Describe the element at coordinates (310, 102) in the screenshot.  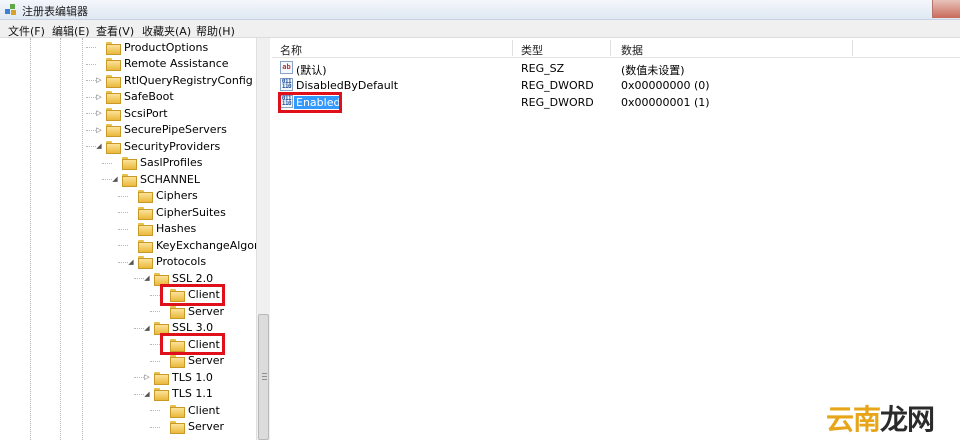
I see `highlight-box` at that location.